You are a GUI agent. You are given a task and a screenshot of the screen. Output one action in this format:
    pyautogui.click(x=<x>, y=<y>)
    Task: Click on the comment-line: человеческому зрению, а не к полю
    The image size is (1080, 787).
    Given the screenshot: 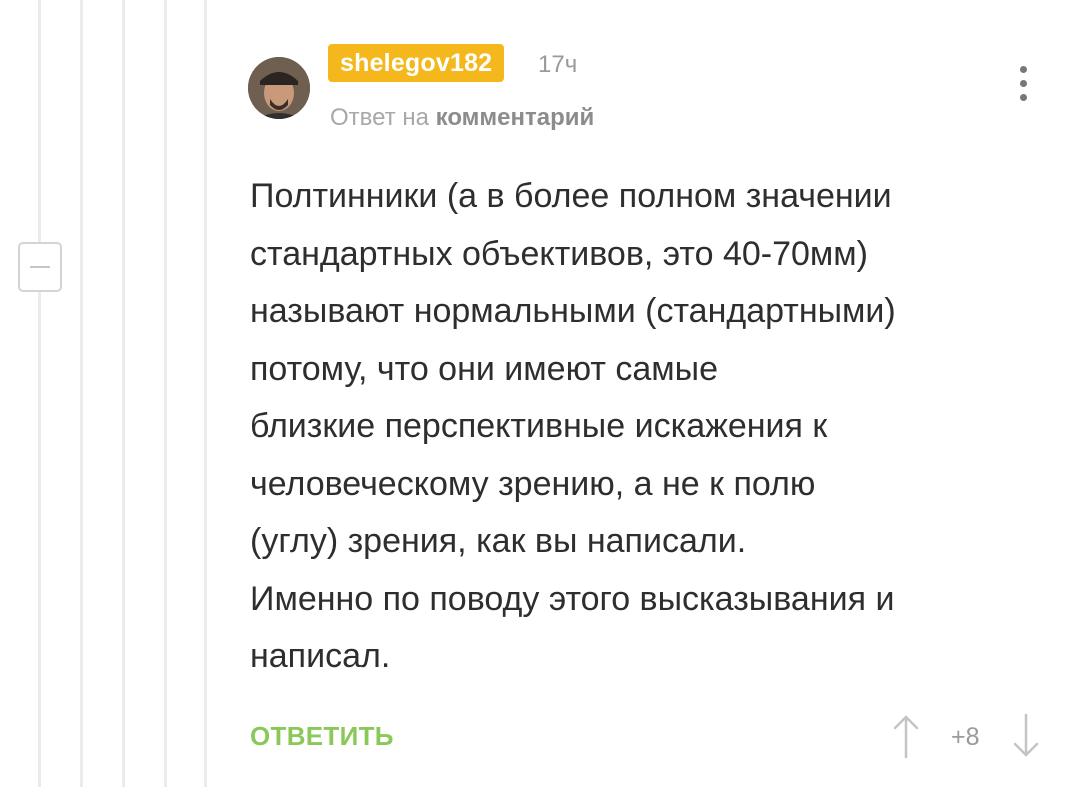 What is the action you would take?
    pyautogui.click(x=533, y=483)
    